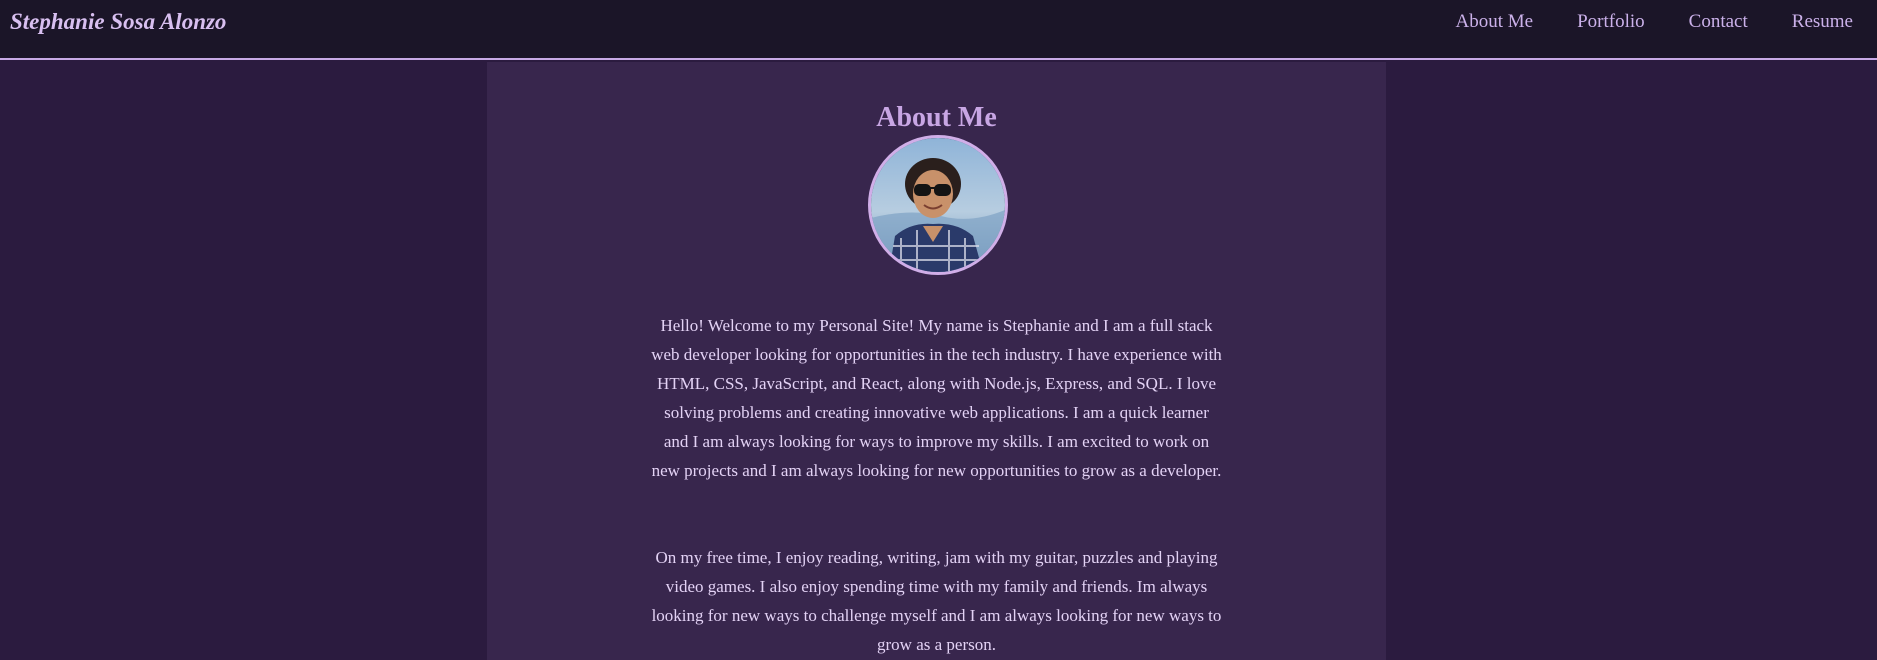 Image resolution: width=1877 pixels, height=660 pixels. I want to click on profile-photo-illustration, so click(938, 205).